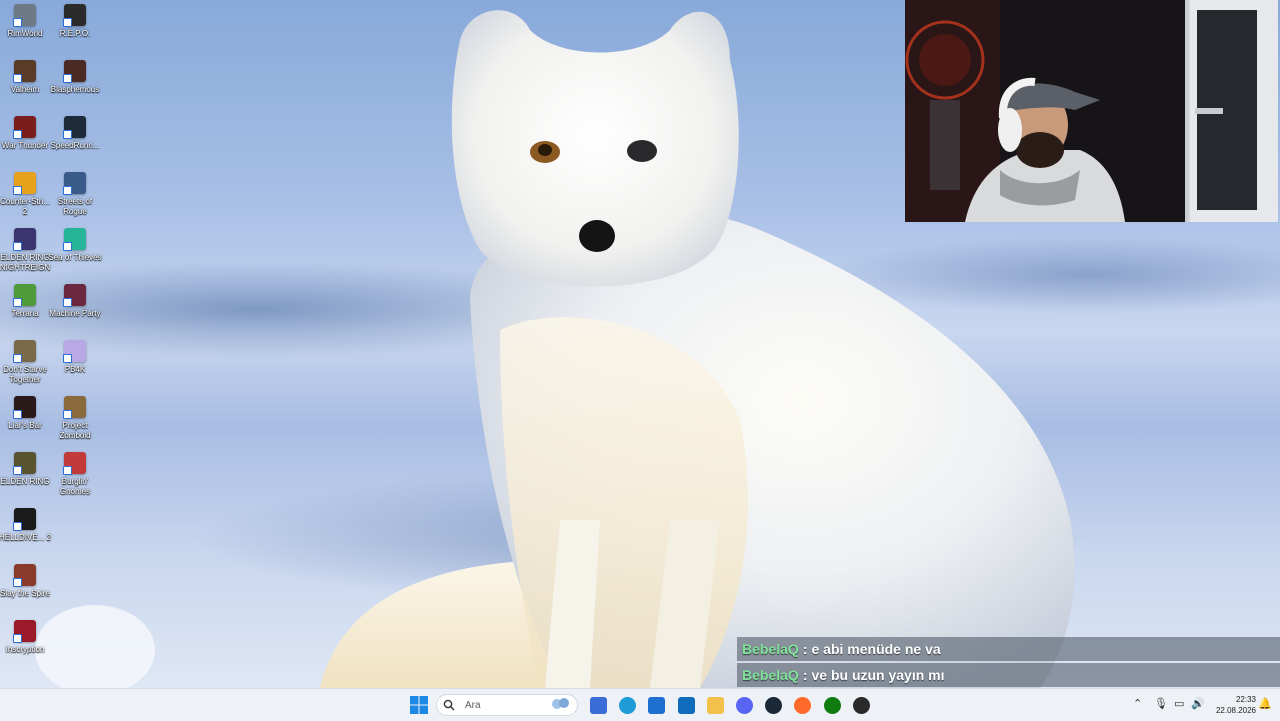 The width and height of the screenshot is (1280, 721). I want to click on webcam-streamer-image, so click(1091, 111).